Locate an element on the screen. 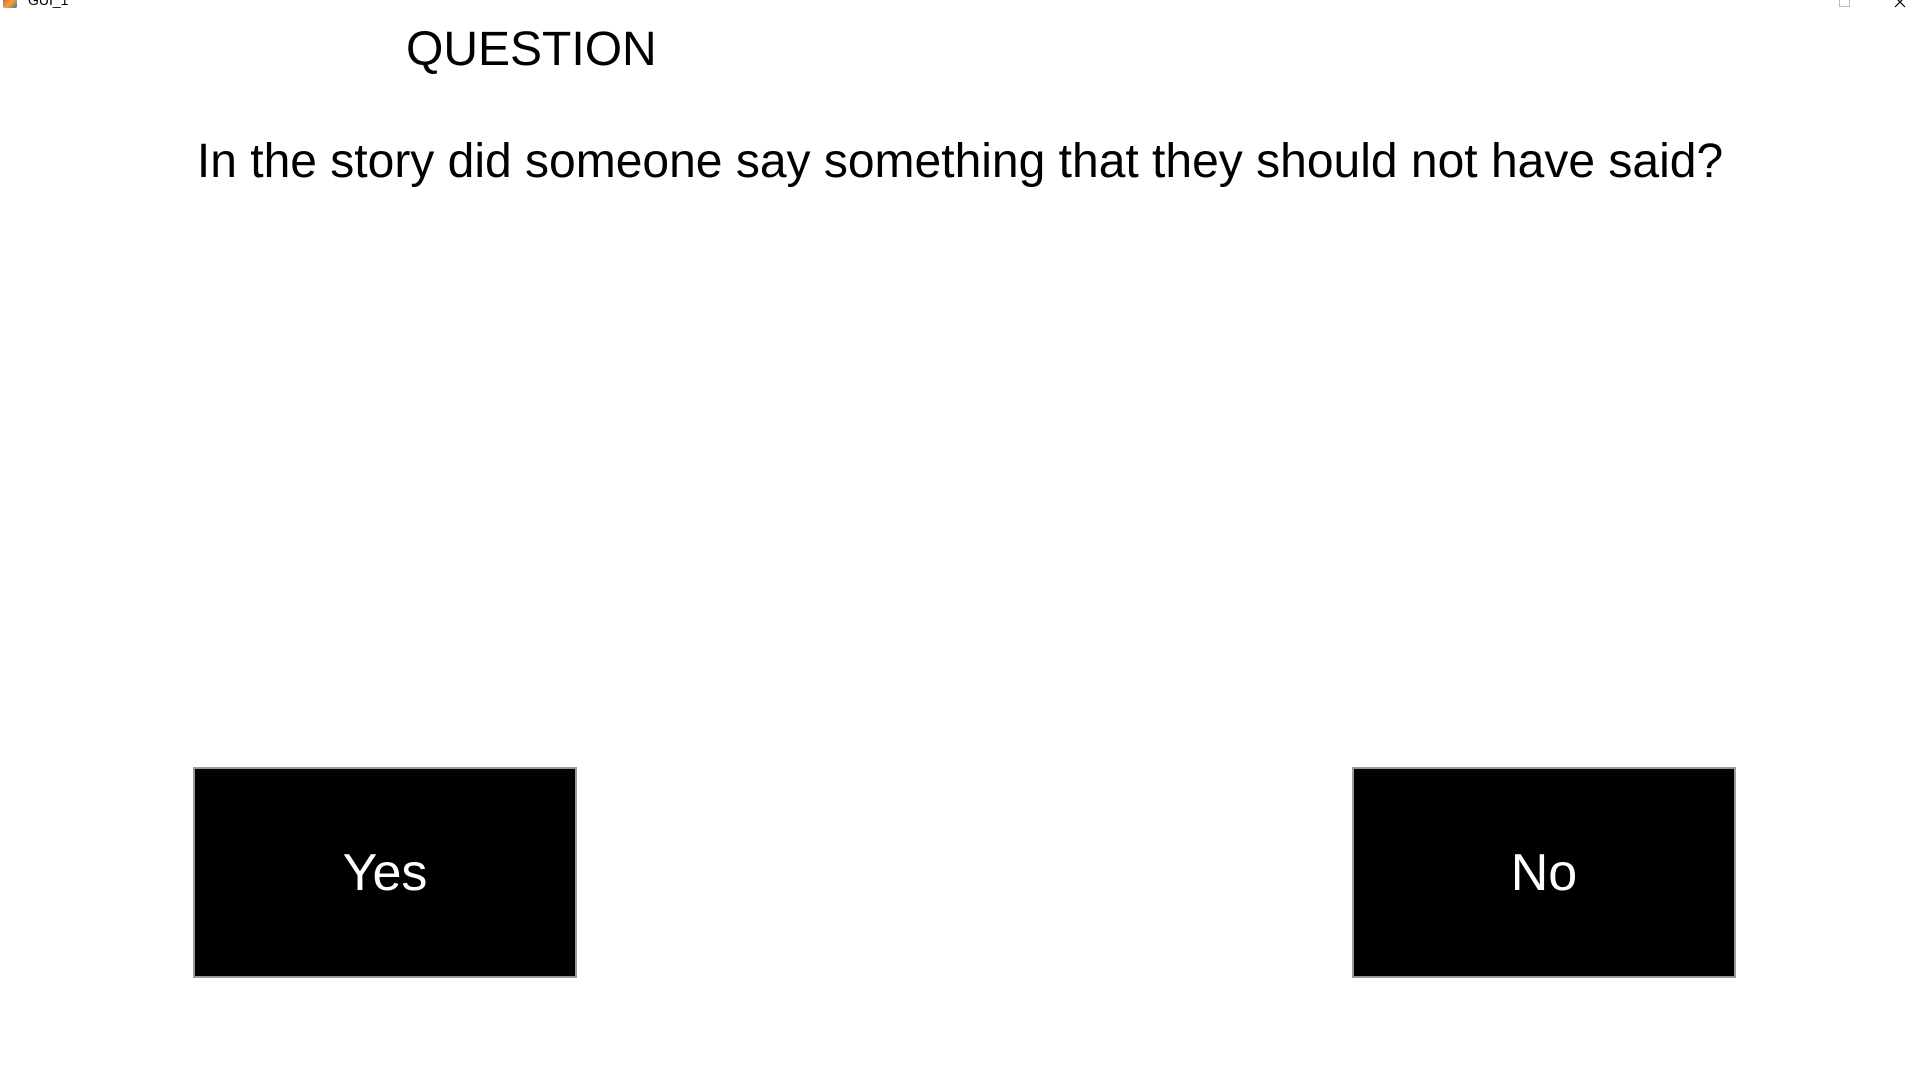 The height and width of the screenshot is (1080, 1920). maximize-icon is located at coordinates (1844, 3).